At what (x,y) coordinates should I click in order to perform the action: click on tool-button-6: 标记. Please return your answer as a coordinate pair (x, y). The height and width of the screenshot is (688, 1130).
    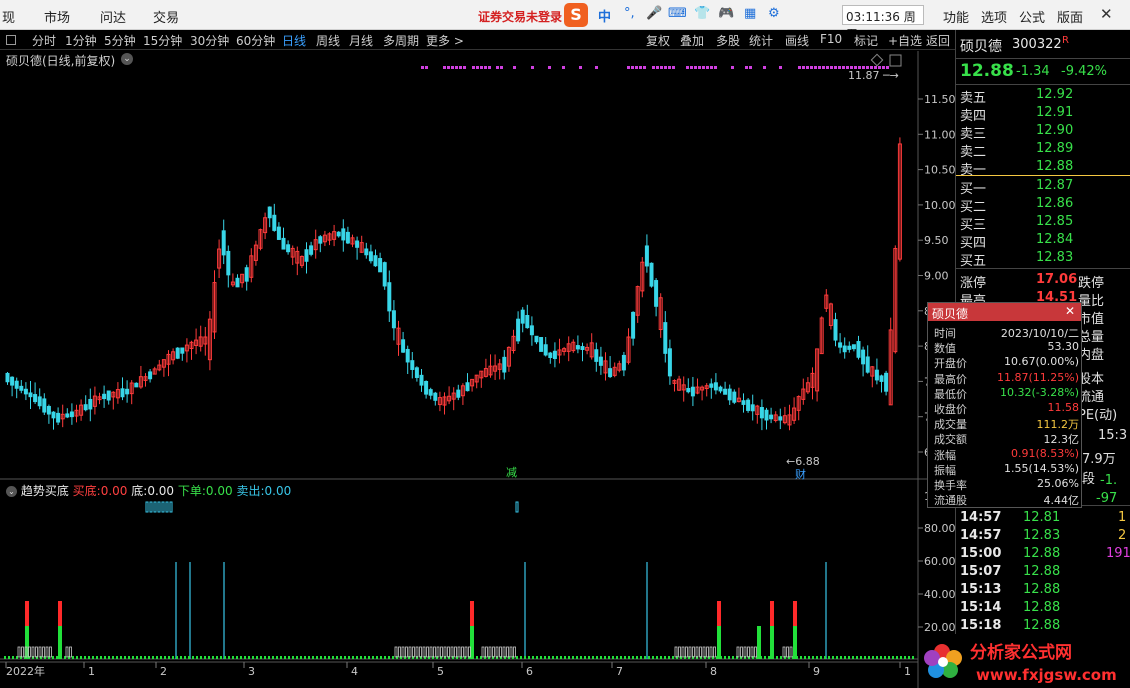
    Looking at the image, I should click on (866, 40).